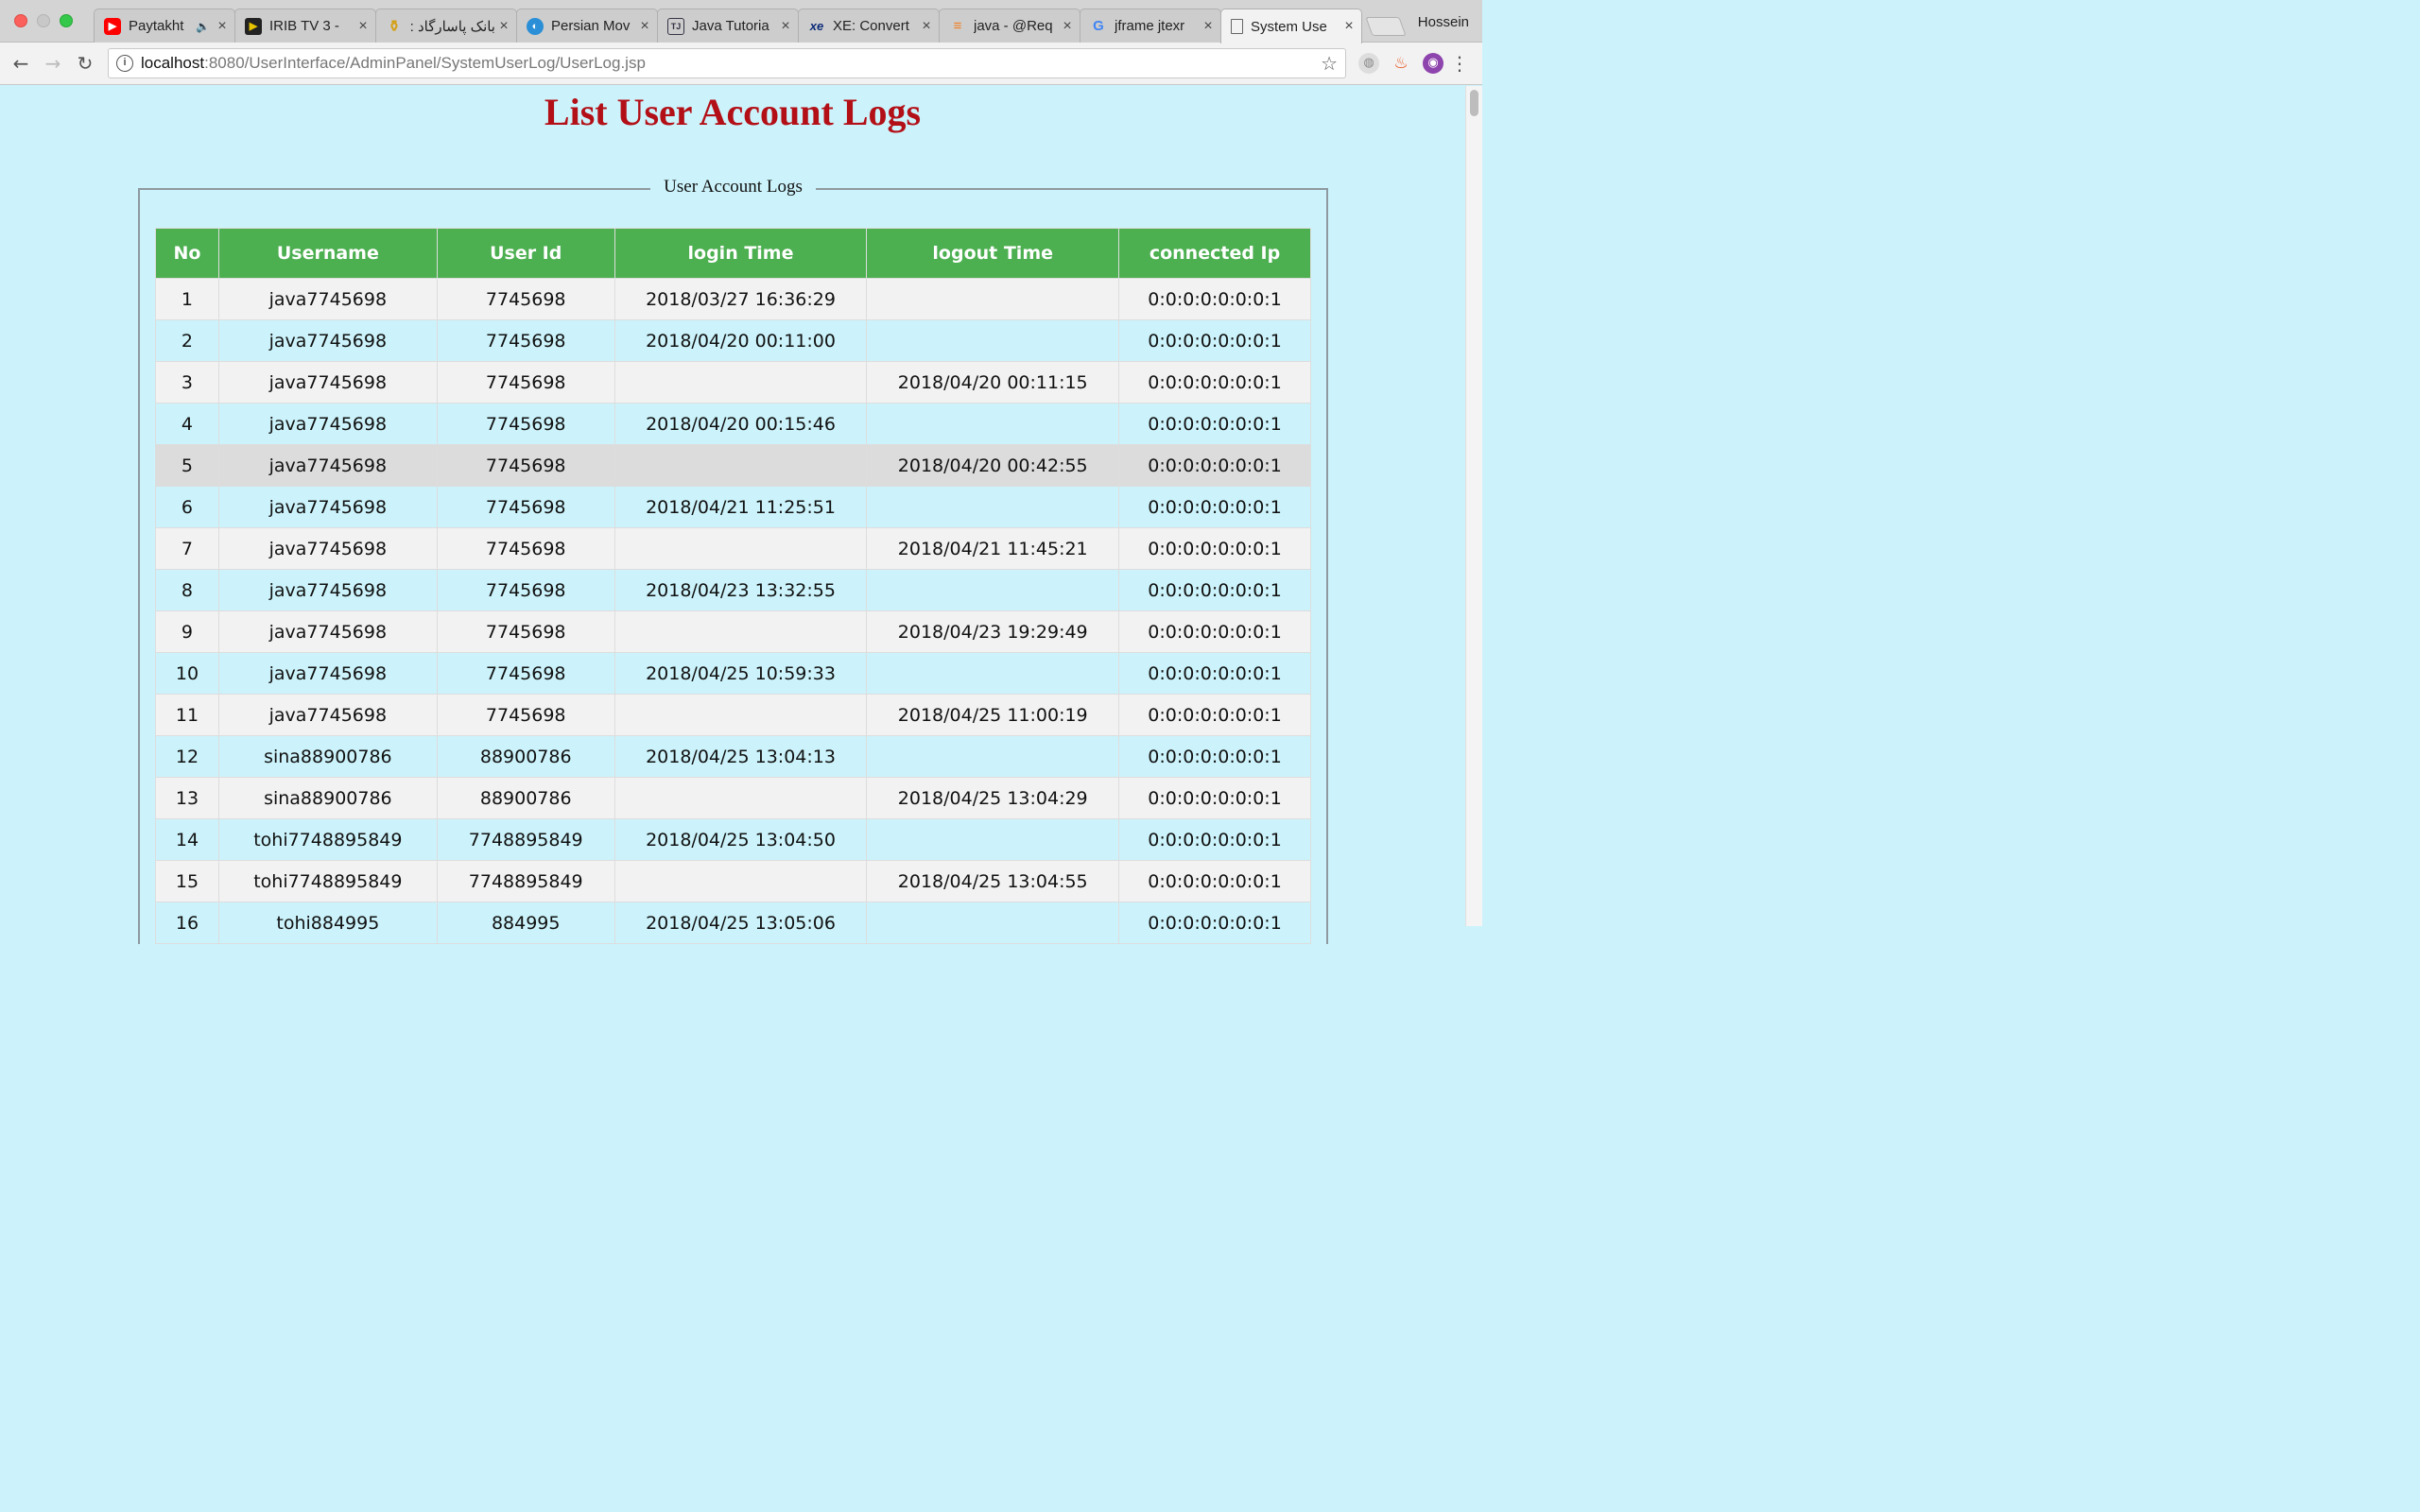  I want to click on column-header-username: Username, so click(327, 253).